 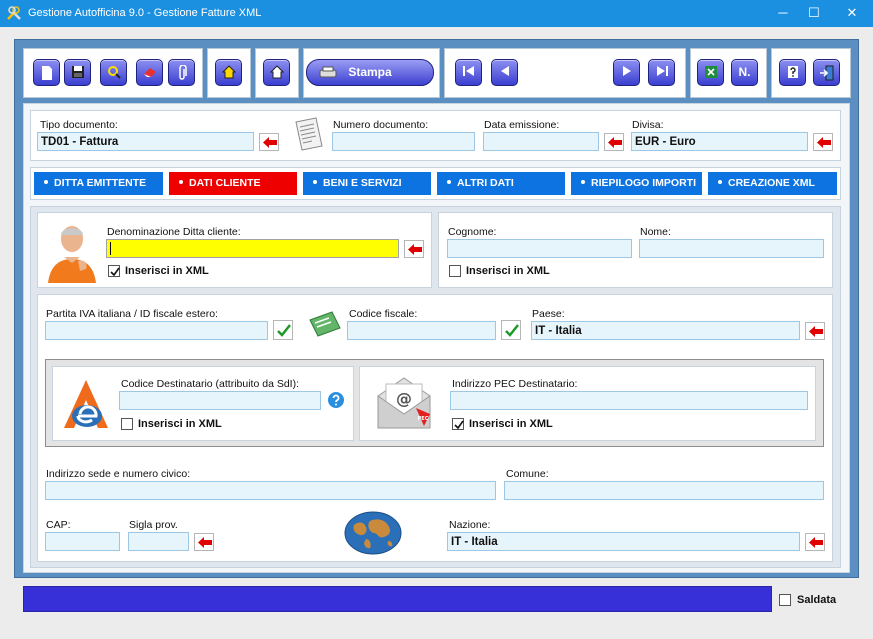 I want to click on tab-creazione-xml: CREAZIONE XML, so click(x=772, y=183).